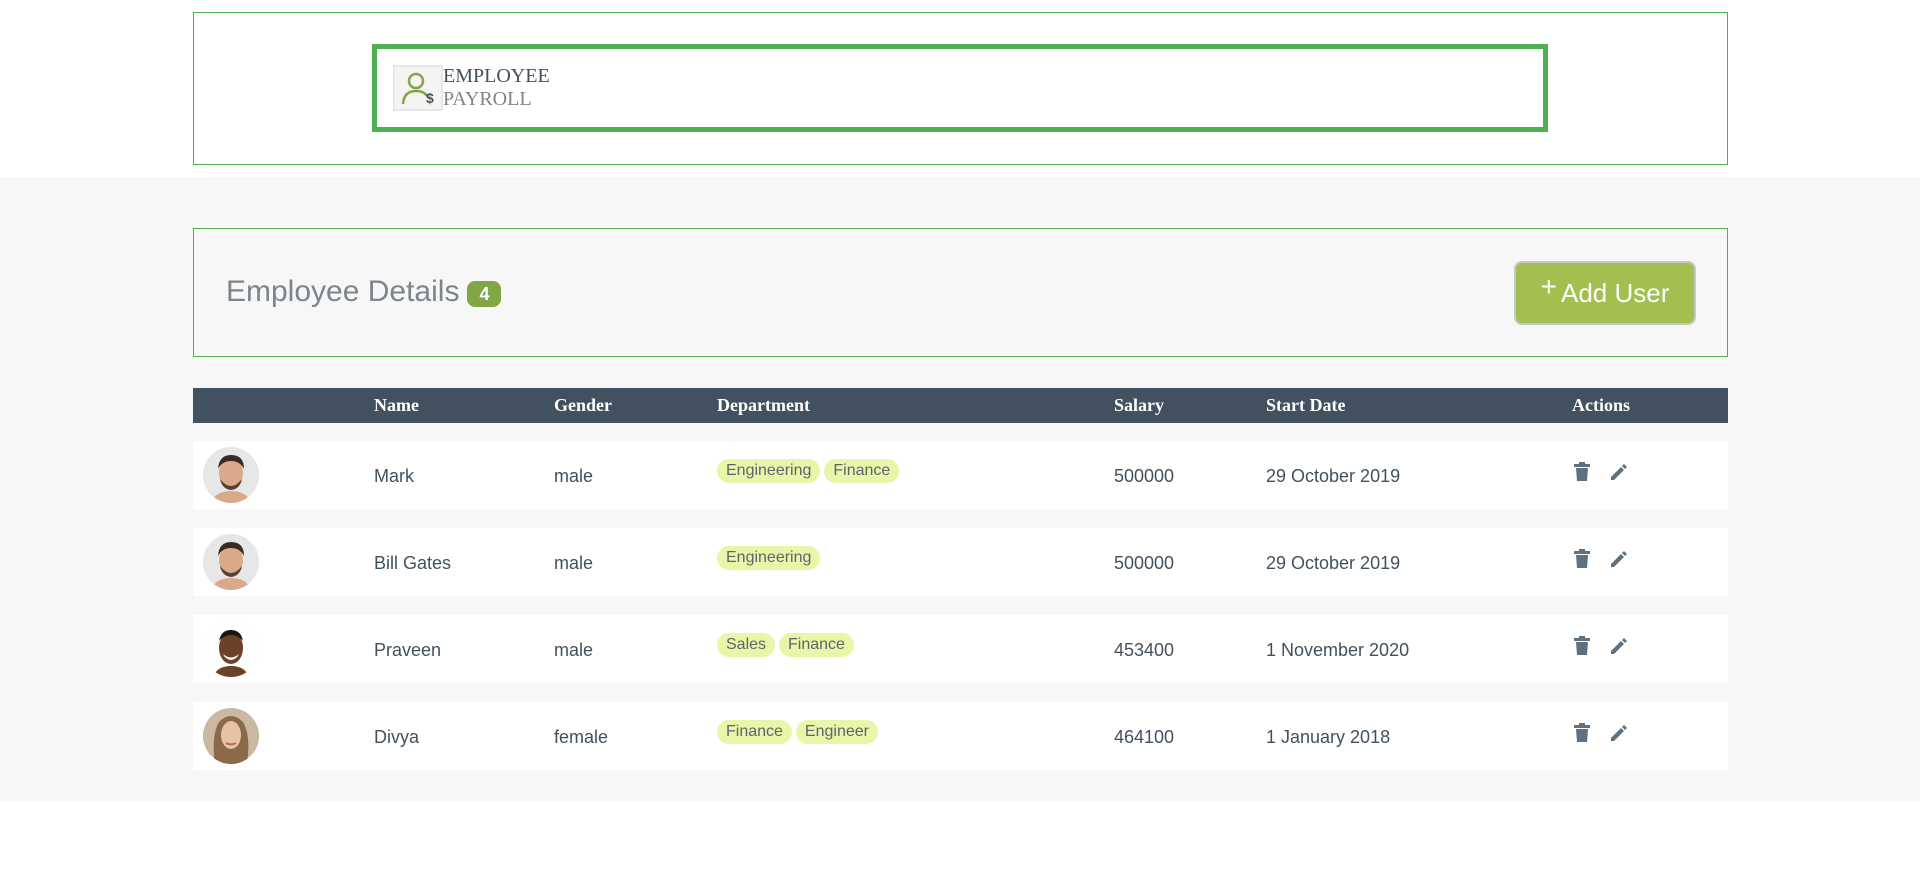 This screenshot has width=1920, height=892. Describe the element at coordinates (1306, 405) in the screenshot. I see `column-header-start-date: Start Date` at that location.